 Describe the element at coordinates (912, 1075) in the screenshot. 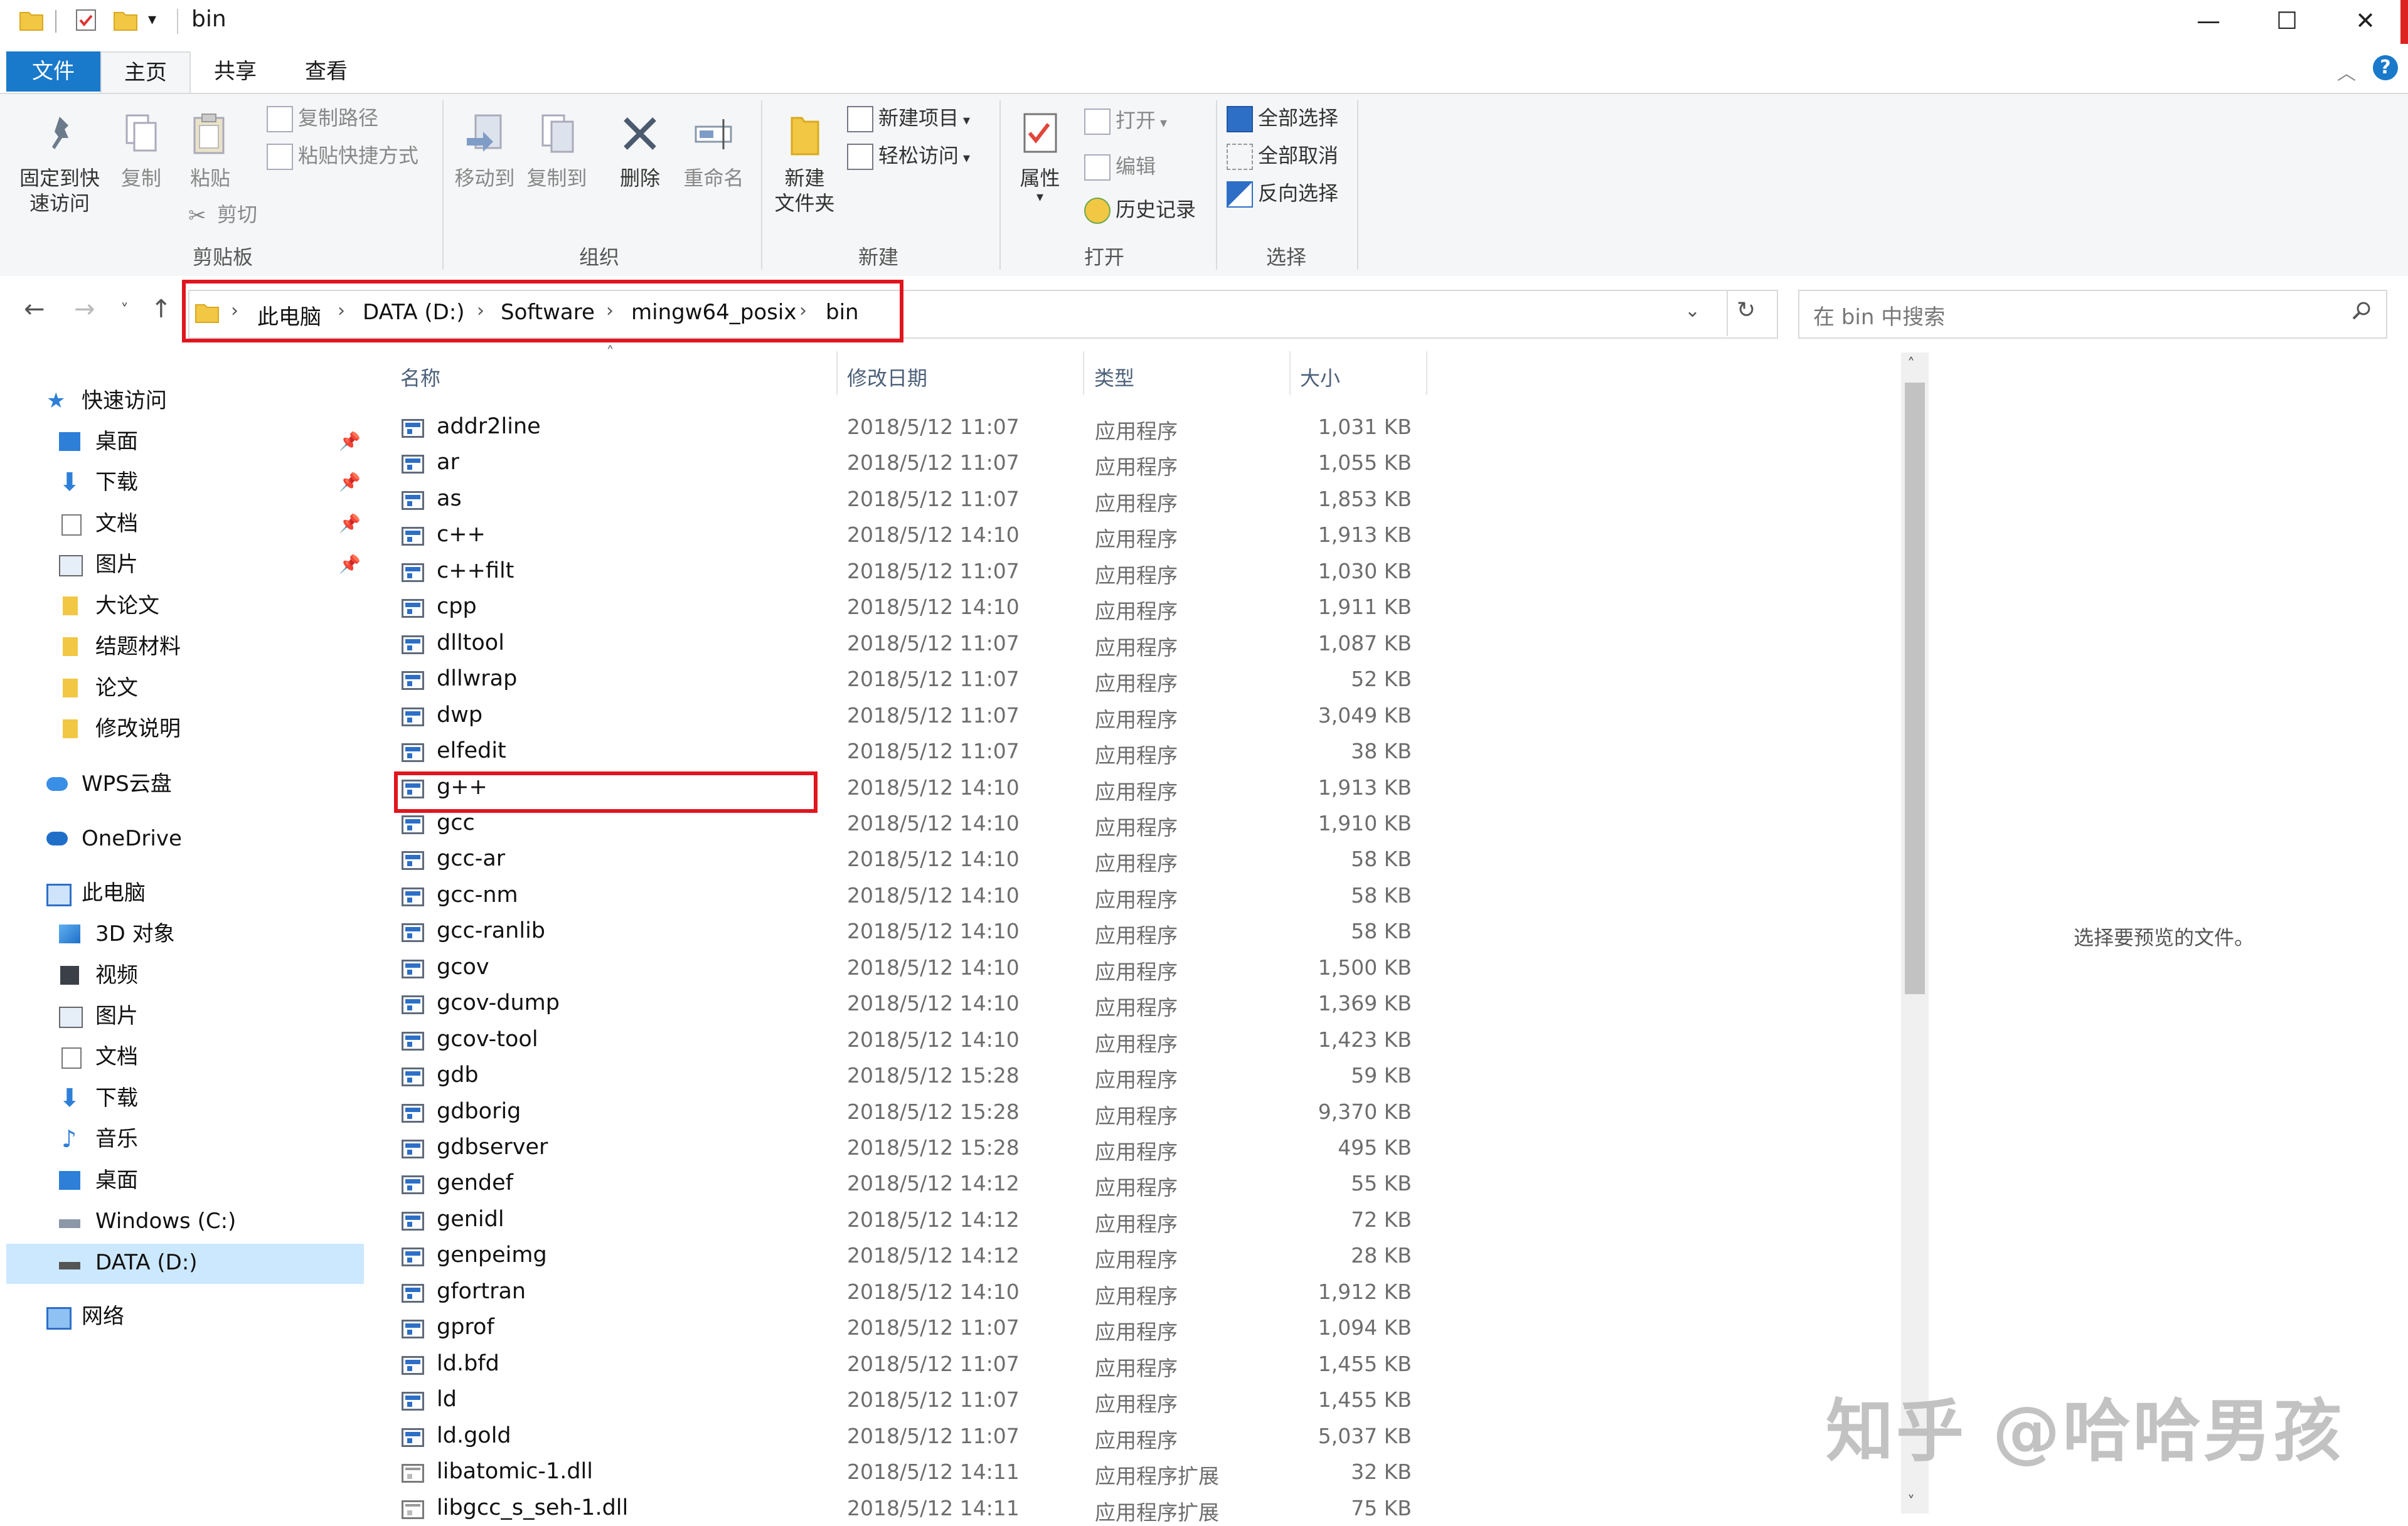

I see `file-row: gdb2018/5/12 15:28应用程序59 KB` at that location.